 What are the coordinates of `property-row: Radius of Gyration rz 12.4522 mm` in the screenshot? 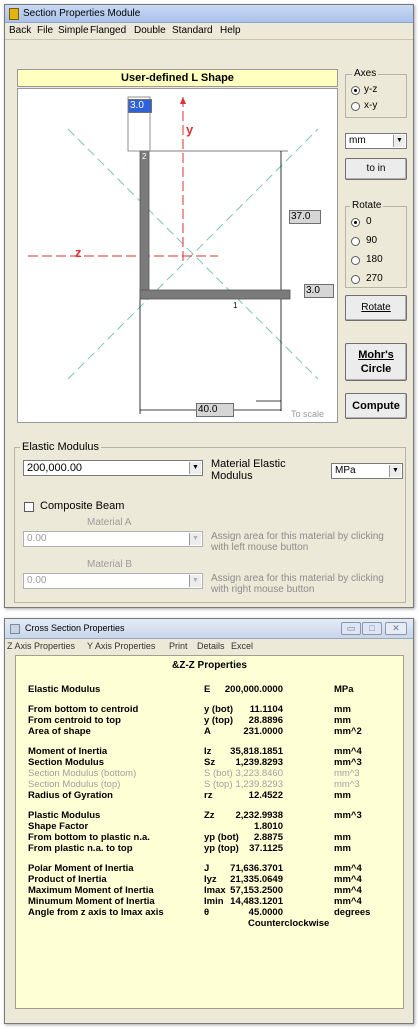 It's located at (209, 795).